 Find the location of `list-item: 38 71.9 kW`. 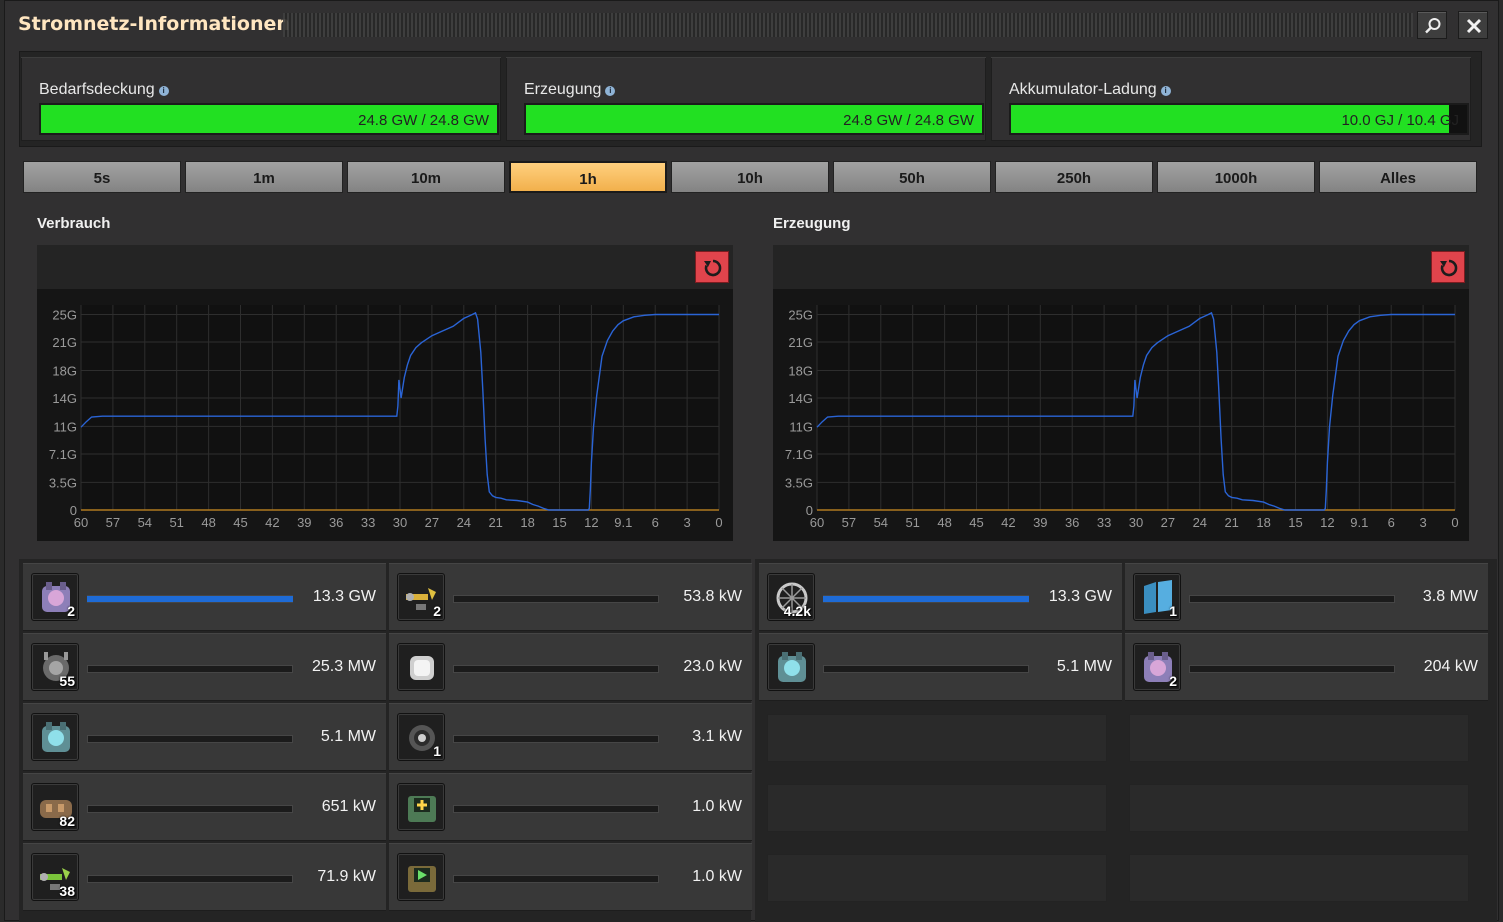

list-item: 38 71.9 kW is located at coordinates (204, 877).